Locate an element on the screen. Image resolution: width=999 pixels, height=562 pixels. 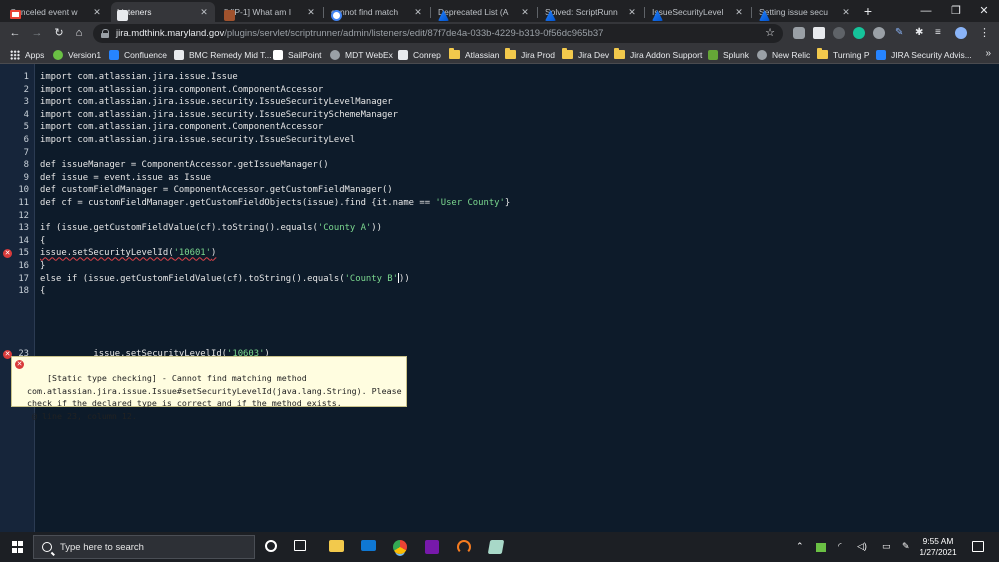
profile-avatar is located at coordinates (961, 33).